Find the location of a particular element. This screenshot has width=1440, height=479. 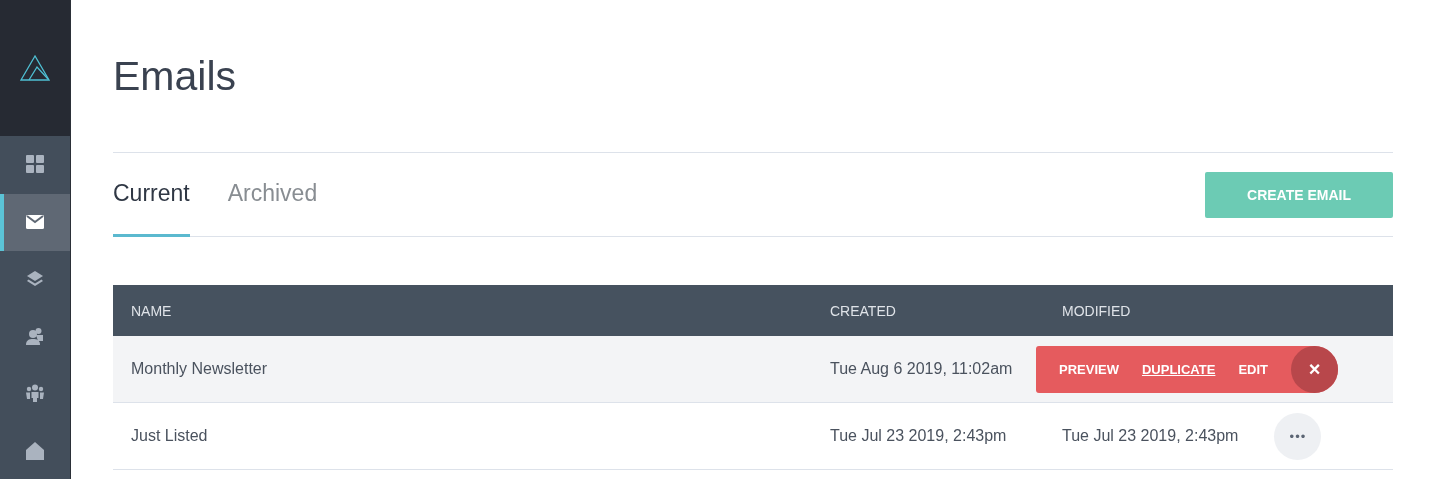

create-email-button: CREATE EMAIL is located at coordinates (1299, 194).